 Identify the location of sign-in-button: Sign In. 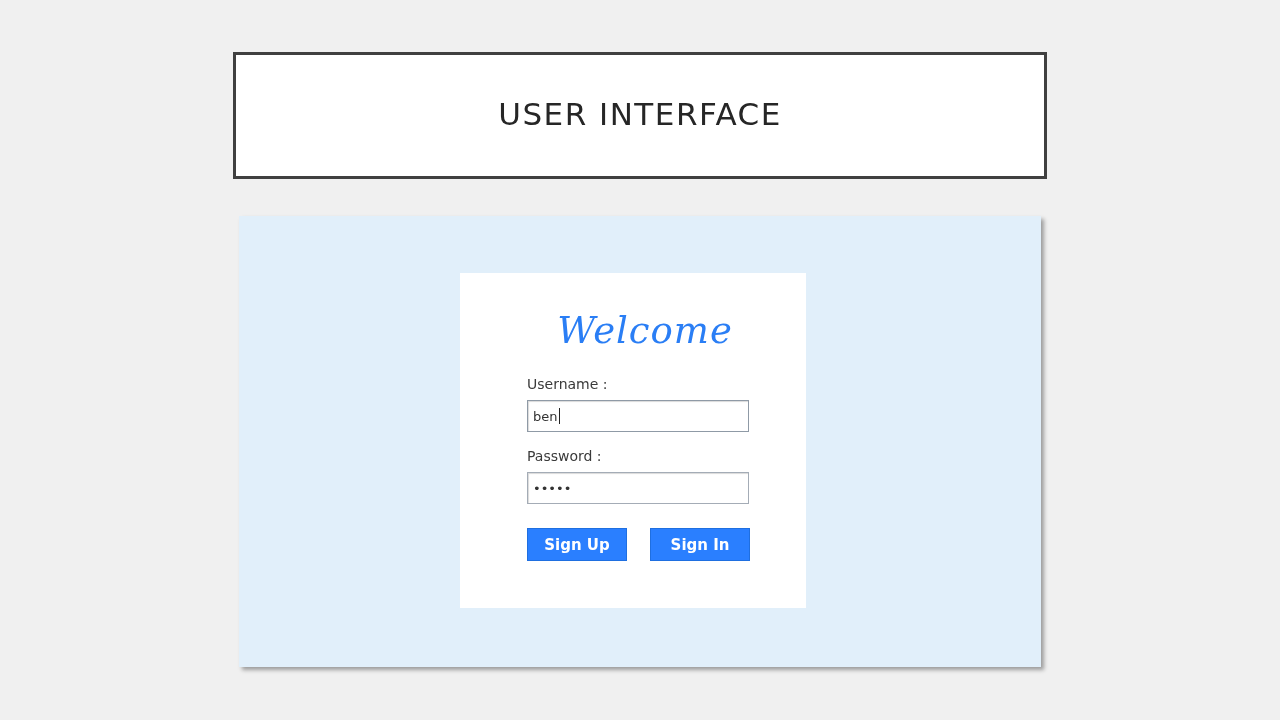
(700, 544).